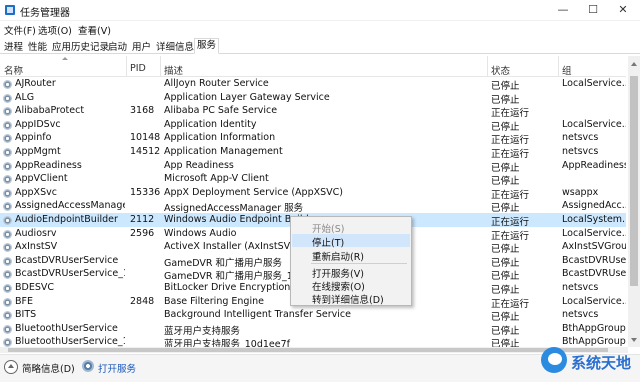 The width and height of the screenshot is (640, 382). Describe the element at coordinates (94, 30) in the screenshot. I see `menu-view: 查看(V)` at that location.